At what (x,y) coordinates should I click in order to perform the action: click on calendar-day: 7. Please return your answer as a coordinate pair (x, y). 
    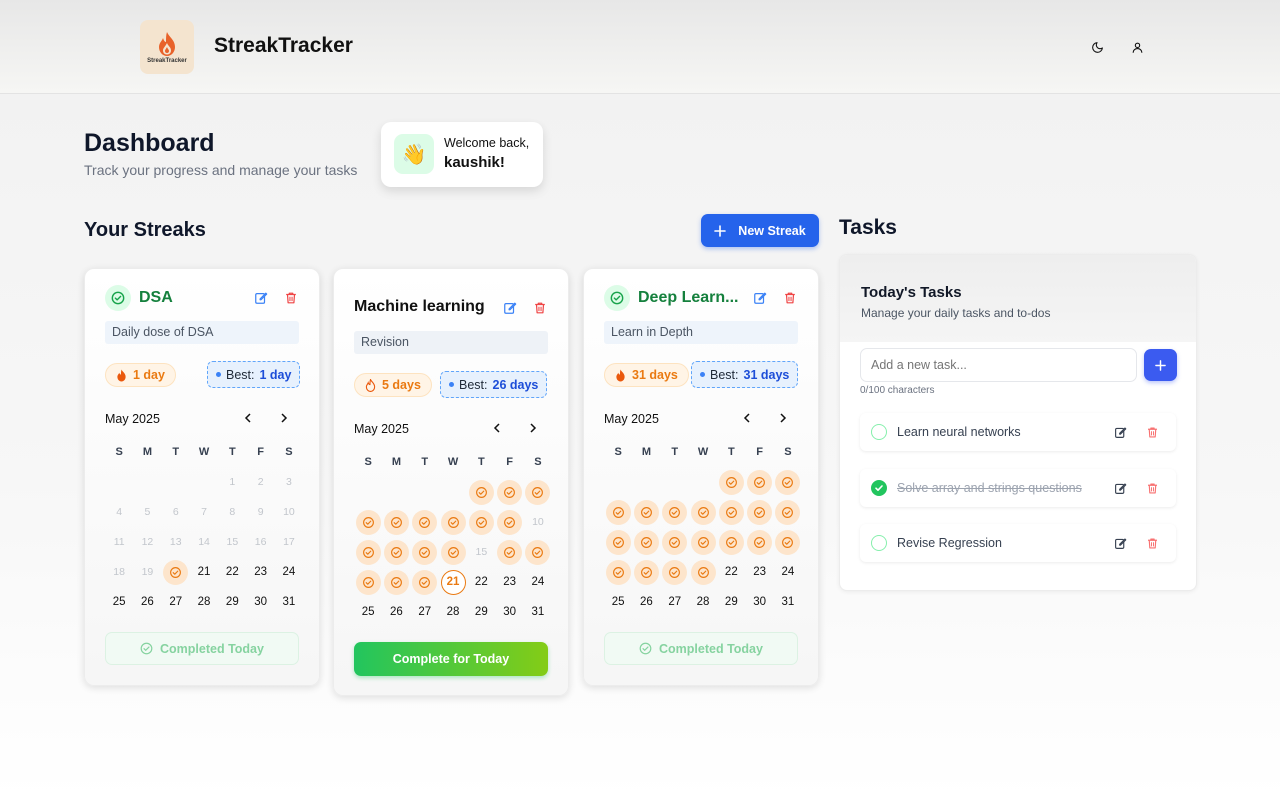
    Looking at the image, I should click on (204, 512).